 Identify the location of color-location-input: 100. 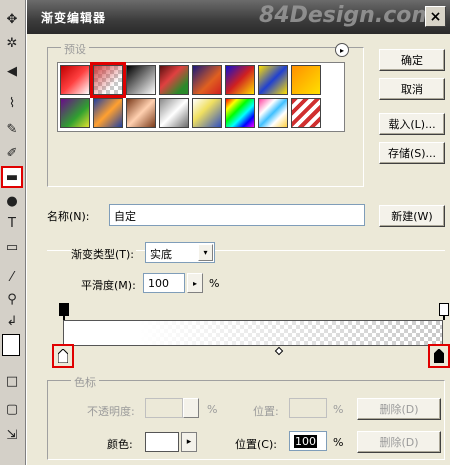
(308, 441).